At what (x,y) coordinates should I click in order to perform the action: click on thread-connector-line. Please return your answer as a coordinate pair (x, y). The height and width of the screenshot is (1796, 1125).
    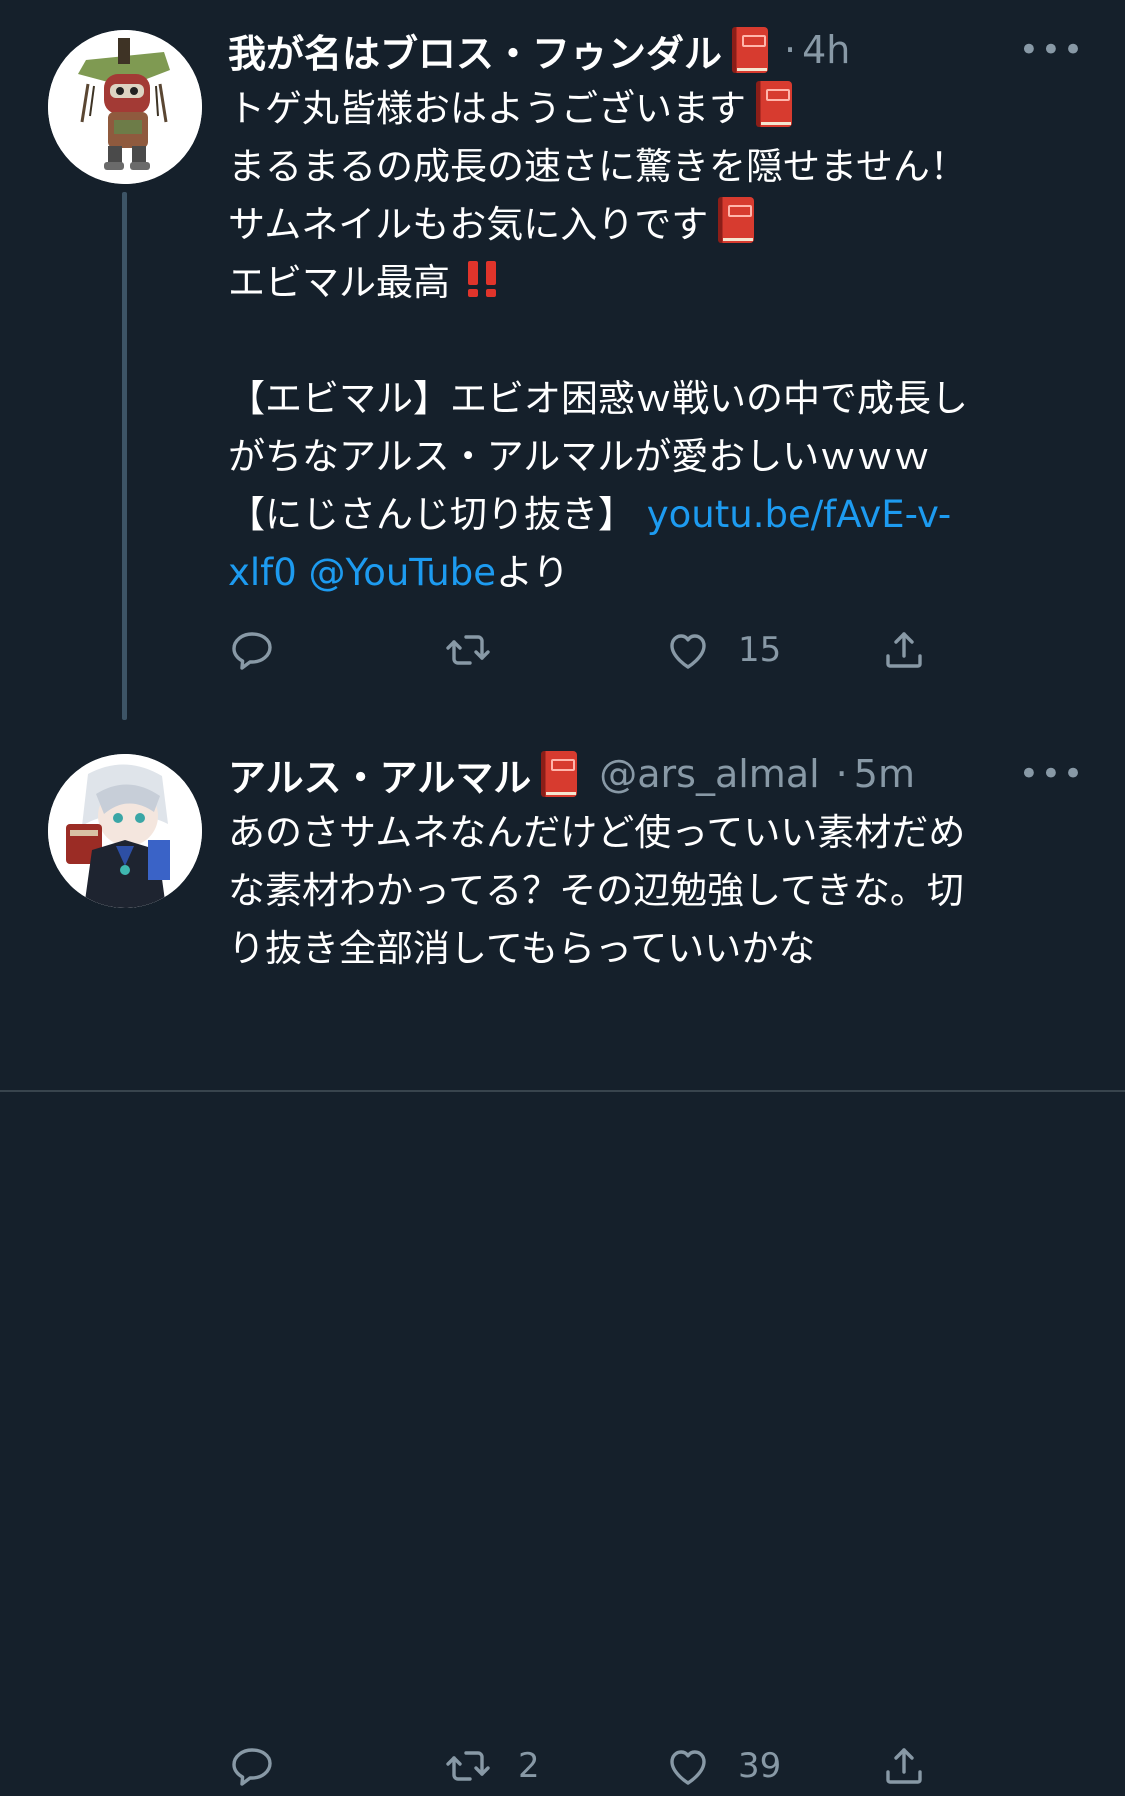
    Looking at the image, I should click on (124, 456).